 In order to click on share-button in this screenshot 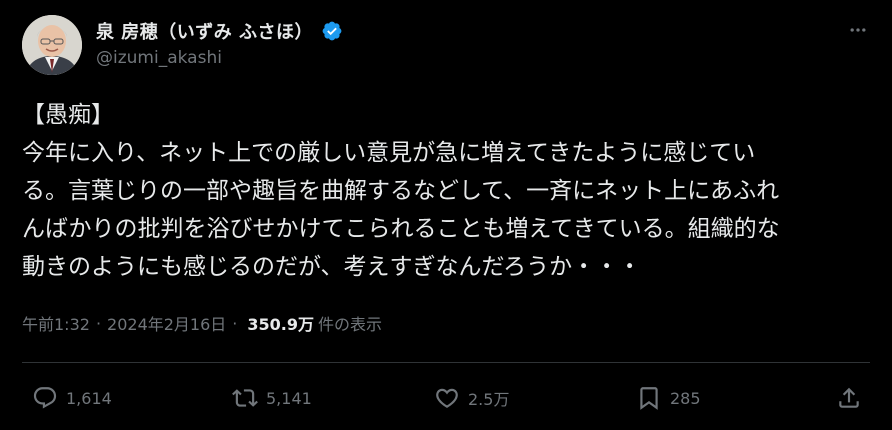, I will do `click(849, 398)`.